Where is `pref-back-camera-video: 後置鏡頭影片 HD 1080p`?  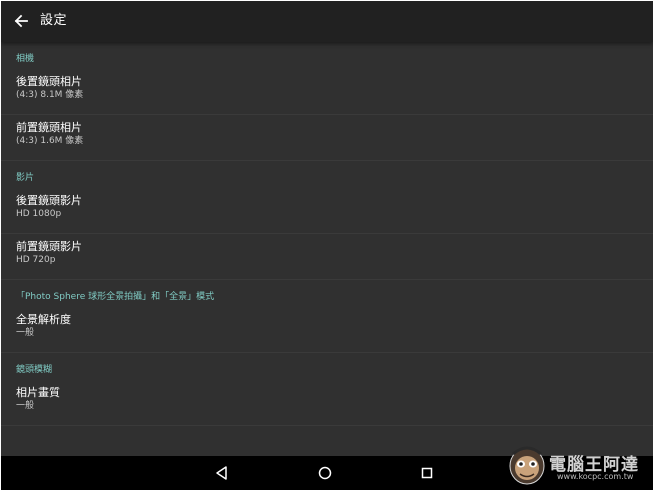
pref-back-camera-video: 後置鏡頭影片 HD 1080p is located at coordinates (327, 211).